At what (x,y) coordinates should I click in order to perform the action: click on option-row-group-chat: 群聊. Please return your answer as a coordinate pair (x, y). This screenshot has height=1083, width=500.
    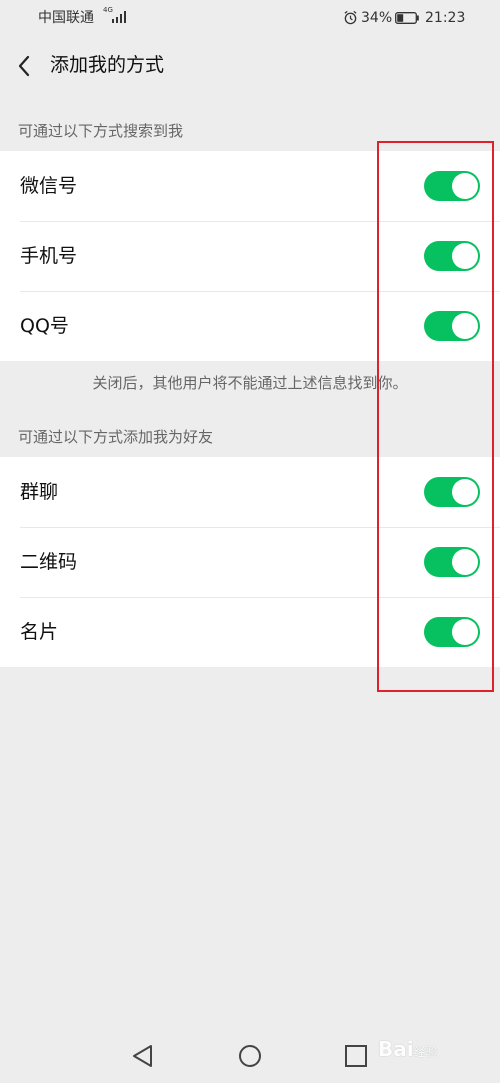
    Looking at the image, I should click on (250, 492).